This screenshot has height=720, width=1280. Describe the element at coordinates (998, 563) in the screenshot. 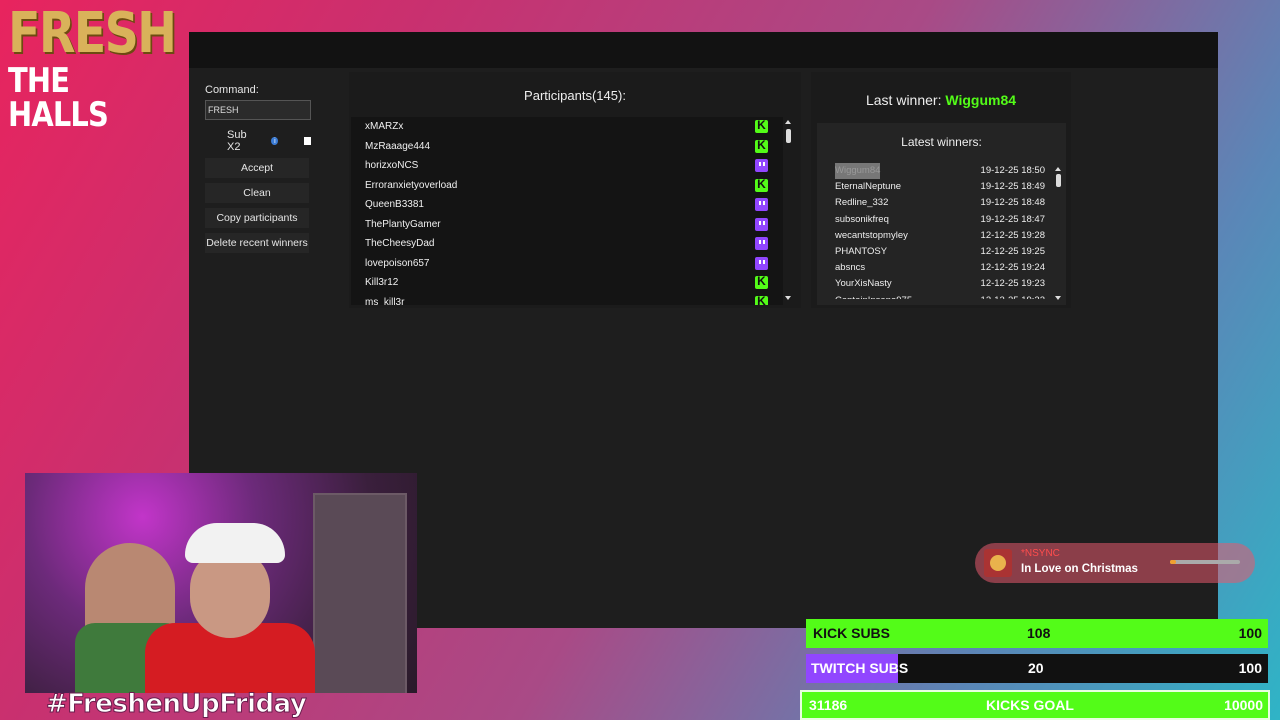

I see `album-art-icon` at that location.